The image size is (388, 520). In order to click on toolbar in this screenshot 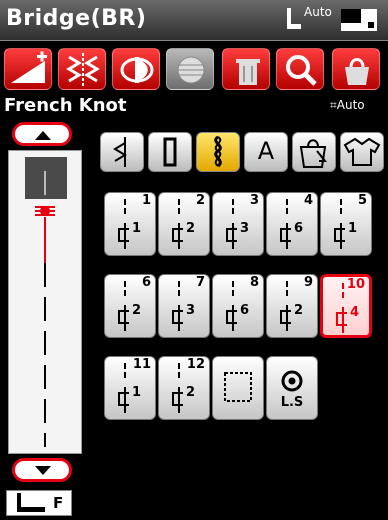, I will do `click(194, 68)`.